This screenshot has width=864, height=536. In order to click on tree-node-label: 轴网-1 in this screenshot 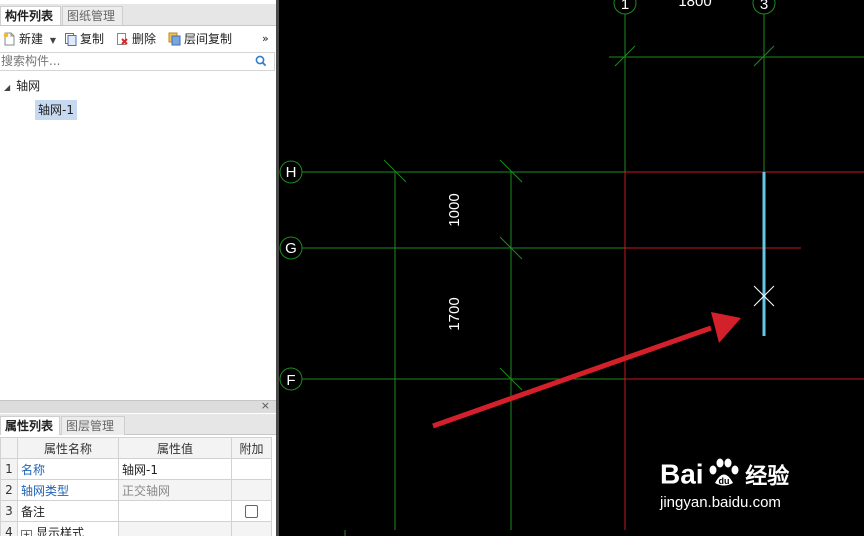, I will do `click(56, 110)`.